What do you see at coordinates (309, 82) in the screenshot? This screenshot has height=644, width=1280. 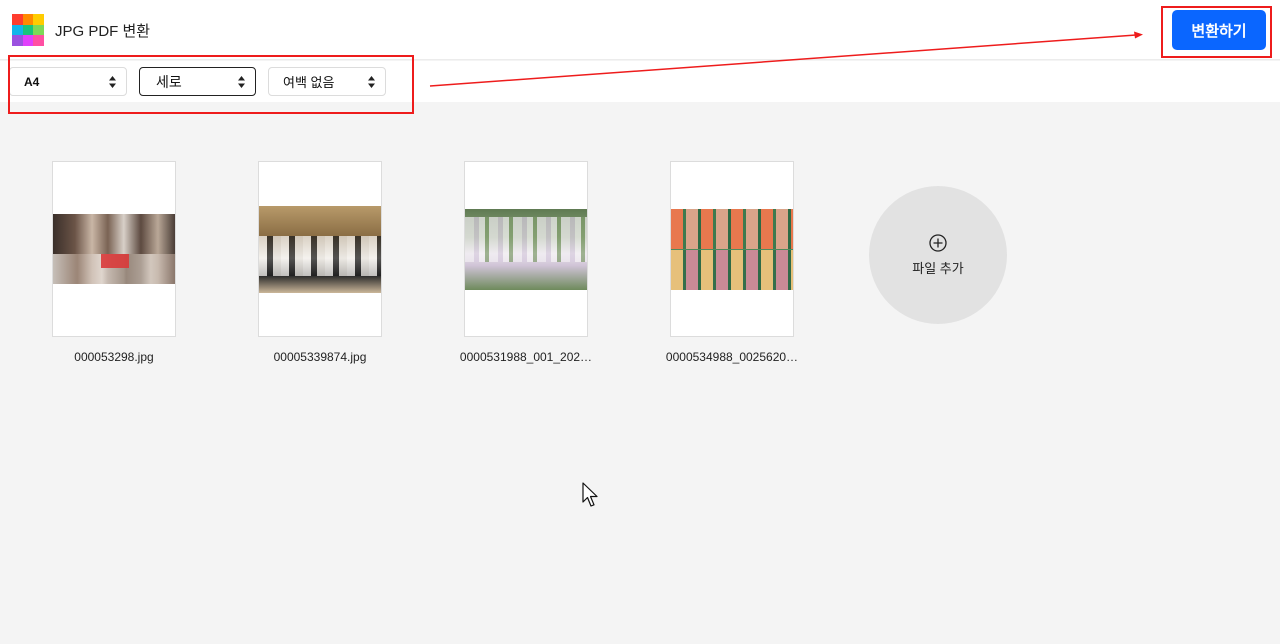 I see `margin-value: 여백 없음` at bounding box center [309, 82].